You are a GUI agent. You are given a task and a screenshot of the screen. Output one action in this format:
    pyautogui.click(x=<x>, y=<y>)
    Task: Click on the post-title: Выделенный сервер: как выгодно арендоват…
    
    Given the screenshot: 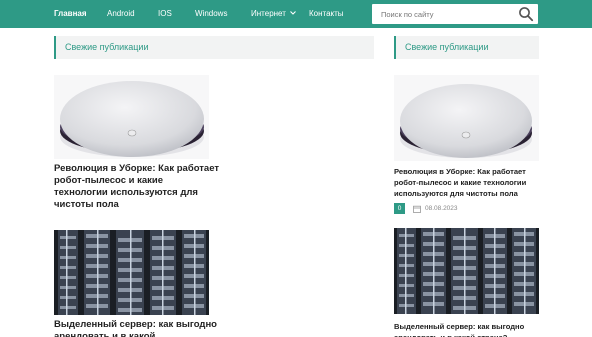 What is the action you would take?
    pyautogui.click(x=136, y=328)
    